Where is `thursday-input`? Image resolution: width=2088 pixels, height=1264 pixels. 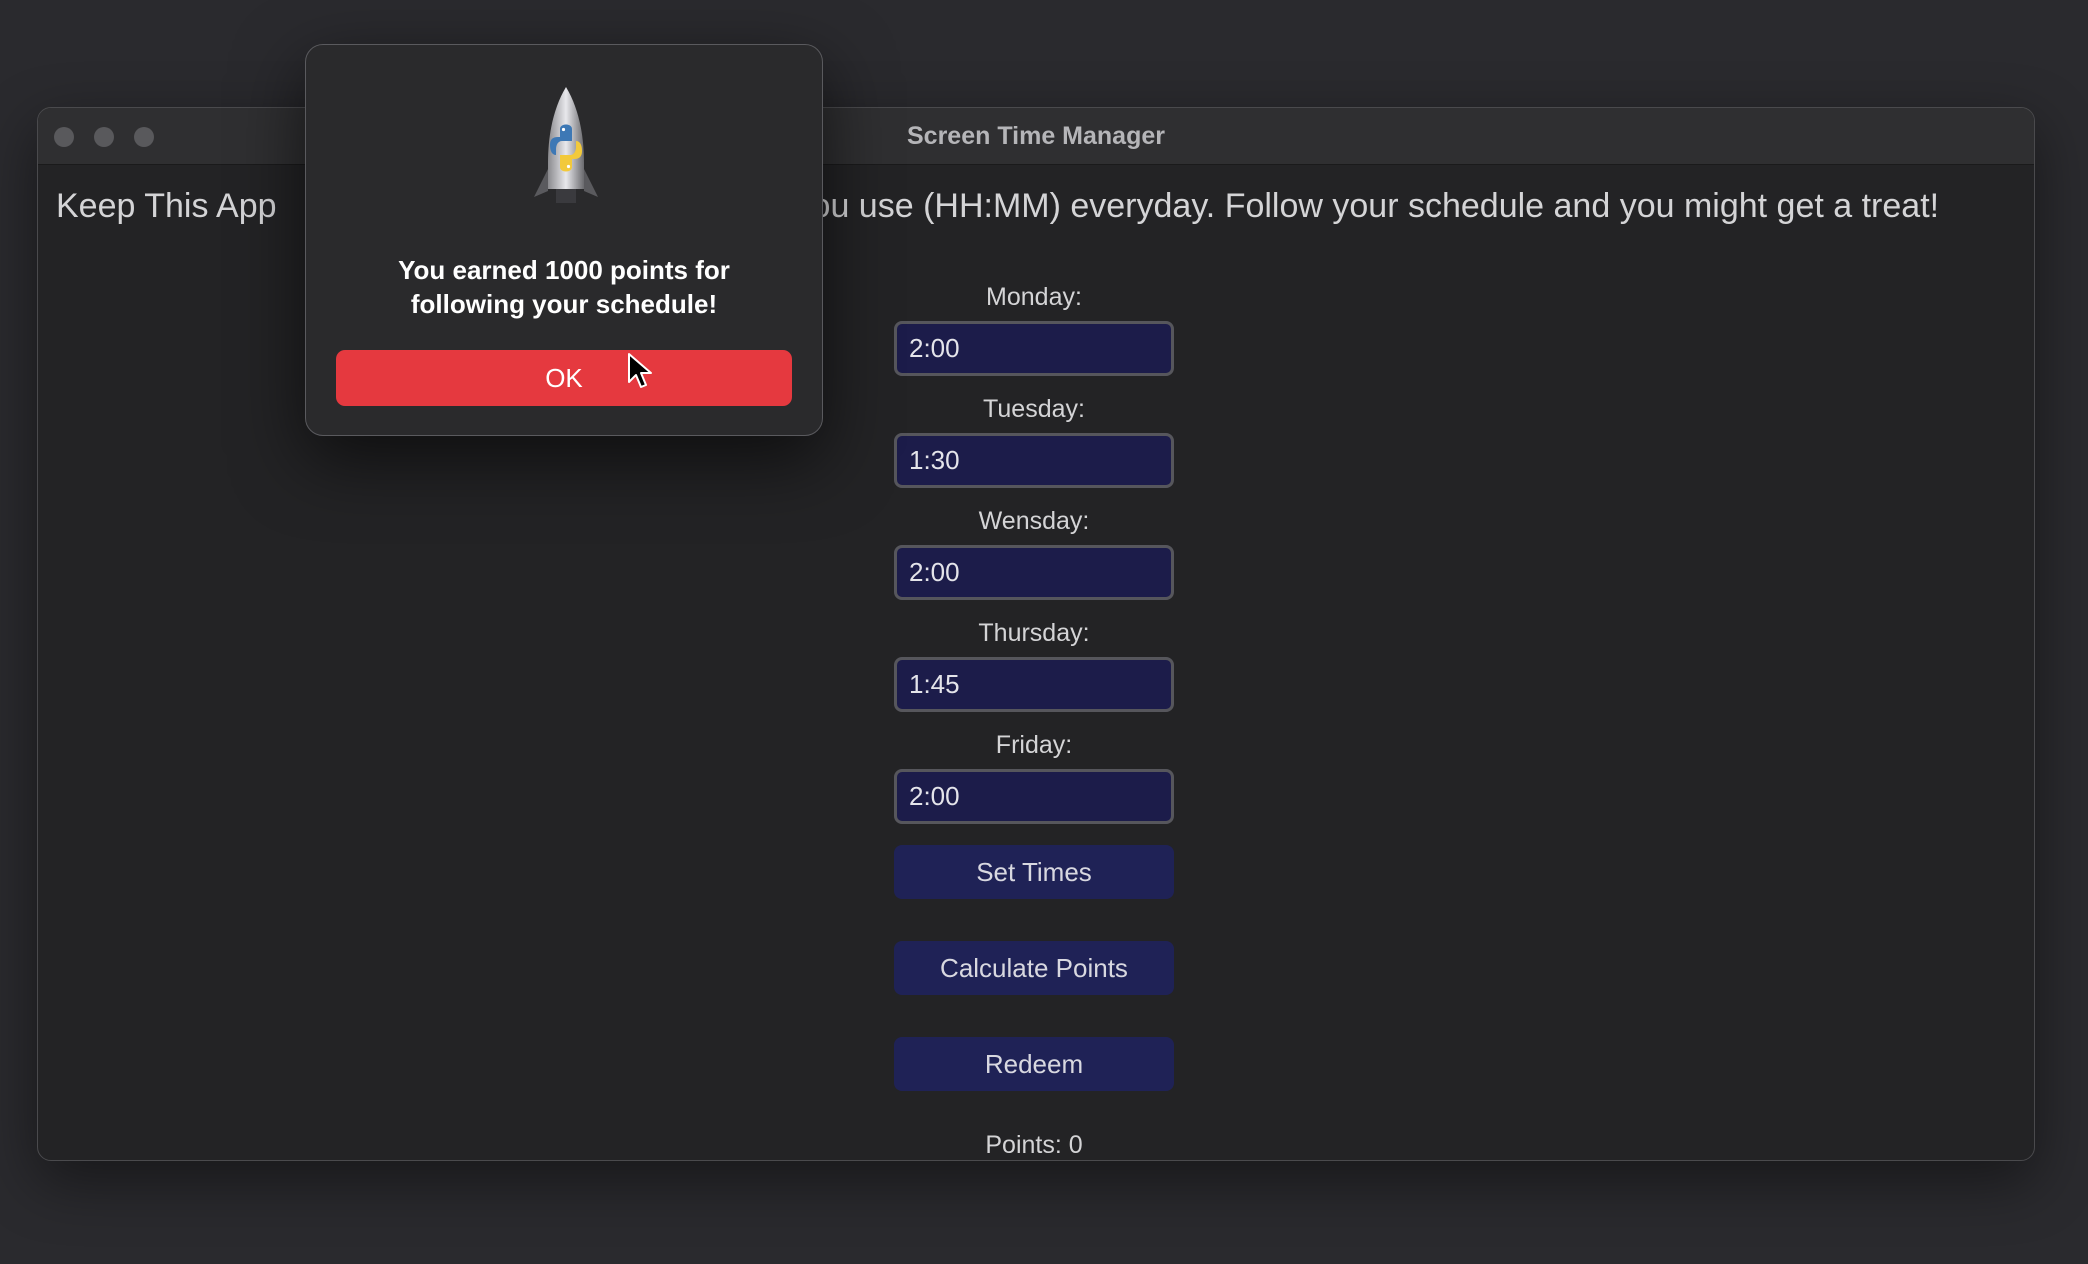 thursday-input is located at coordinates (1034, 684).